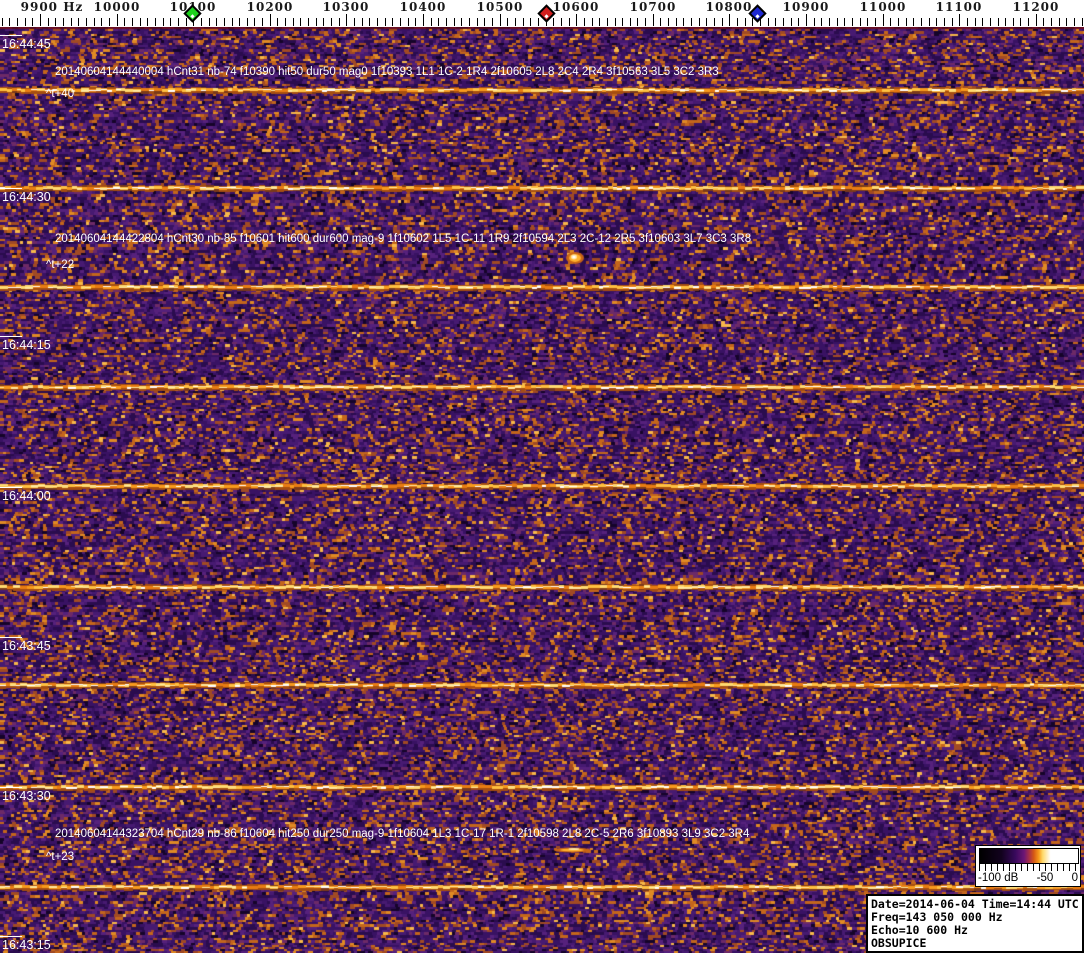 This screenshot has width=1084, height=953. What do you see at coordinates (26, 345) in the screenshot?
I see `time-label: 16:44:15` at bounding box center [26, 345].